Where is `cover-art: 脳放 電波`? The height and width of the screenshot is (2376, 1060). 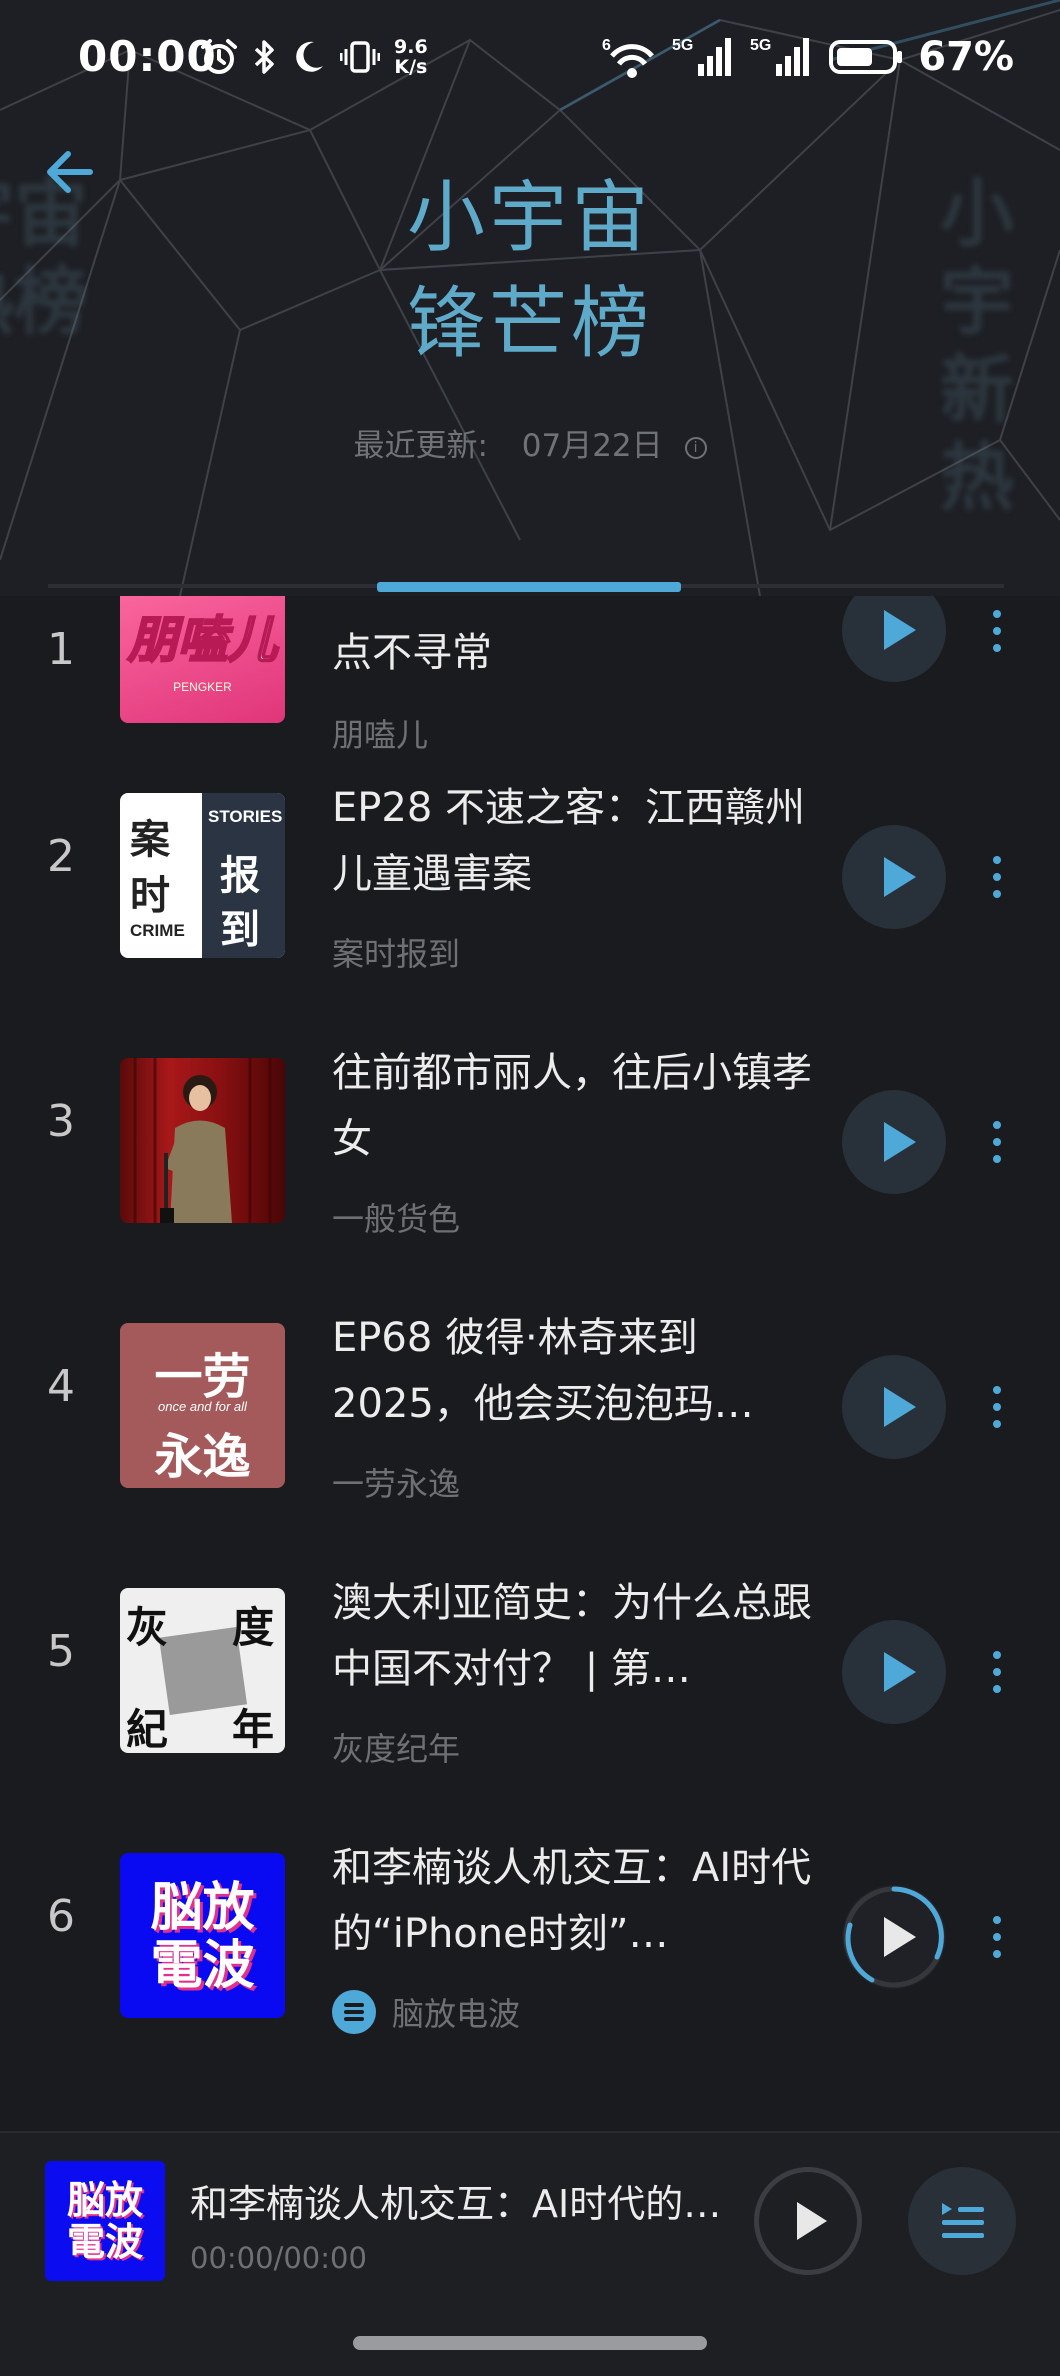 cover-art: 脳放 電波 is located at coordinates (202, 1935).